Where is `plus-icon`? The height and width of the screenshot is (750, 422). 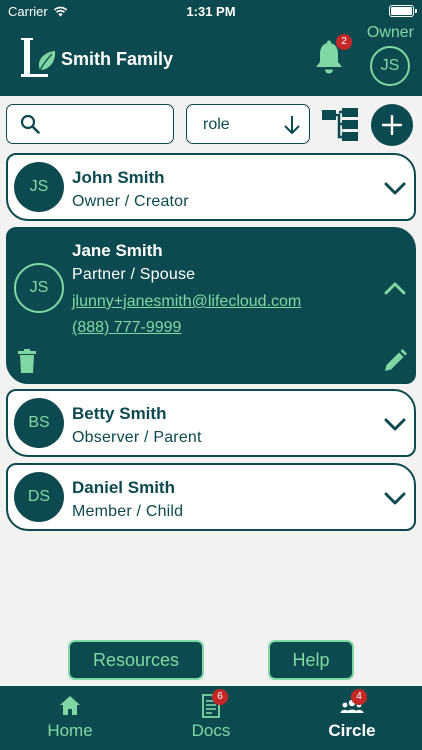 plus-icon is located at coordinates (392, 125).